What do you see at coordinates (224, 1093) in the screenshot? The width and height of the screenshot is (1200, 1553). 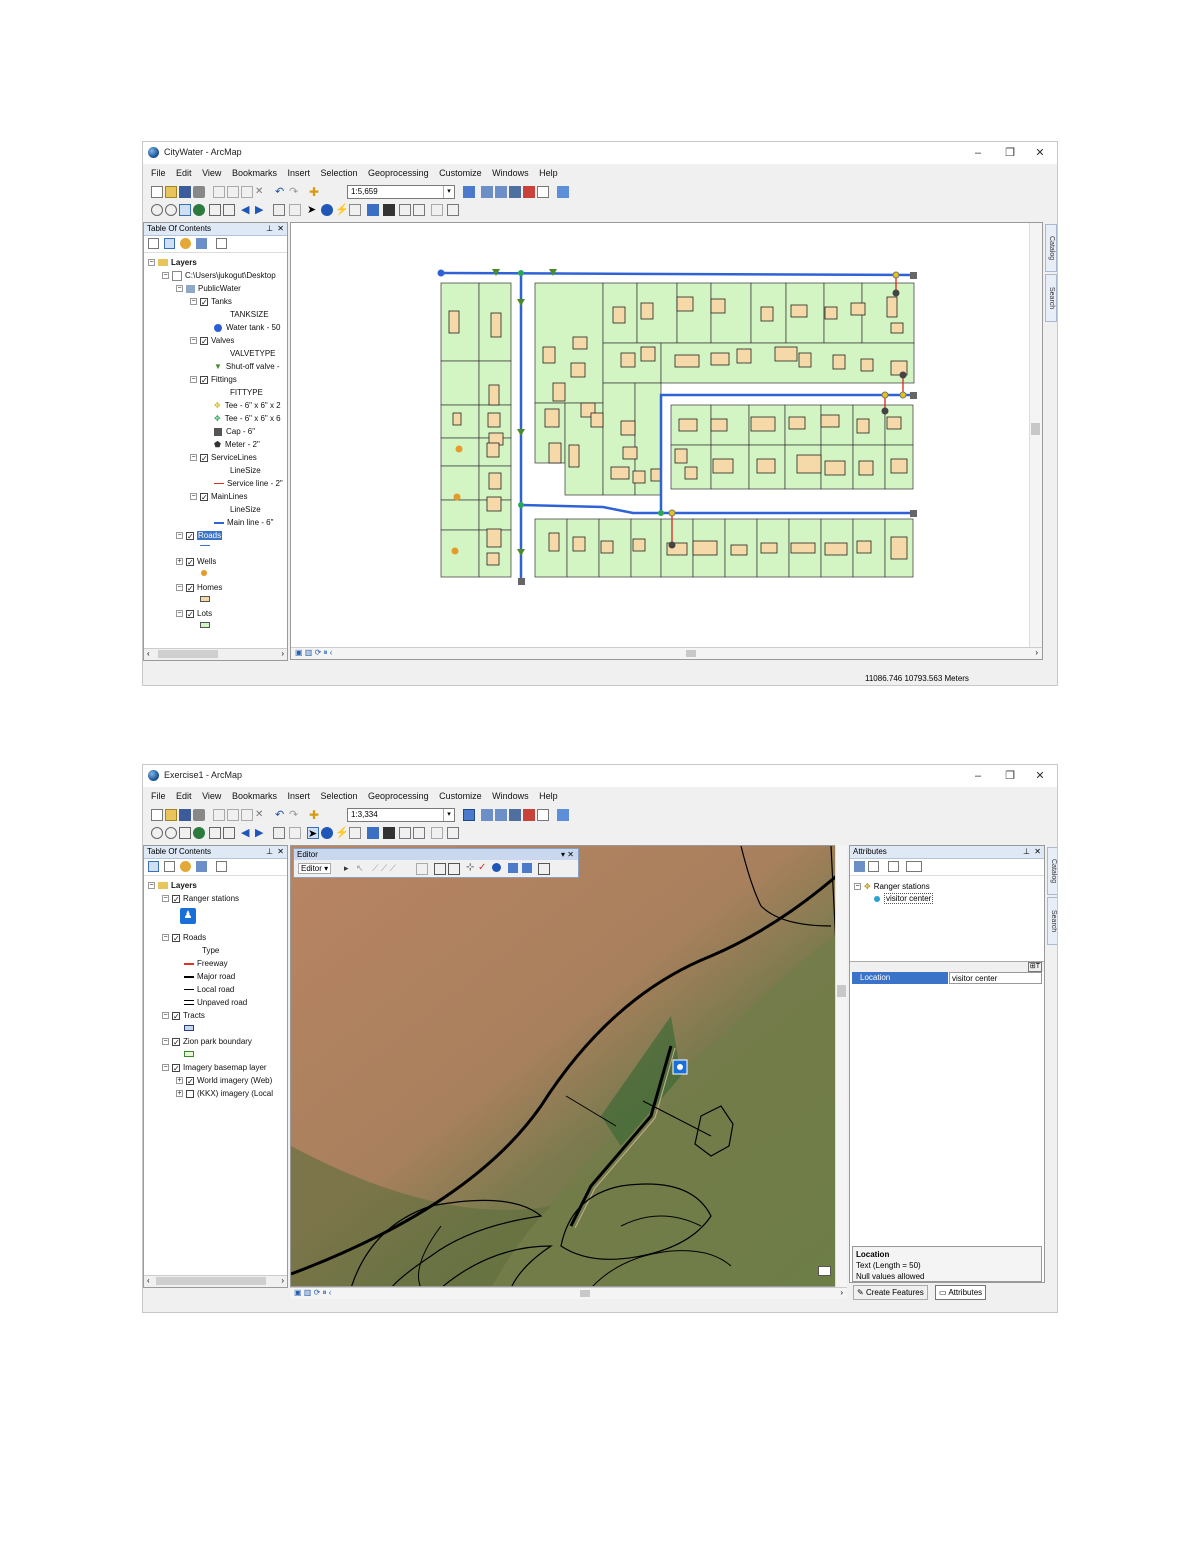 I see `toc-kkx-imagery: + (KKX) imagery (Local` at bounding box center [224, 1093].